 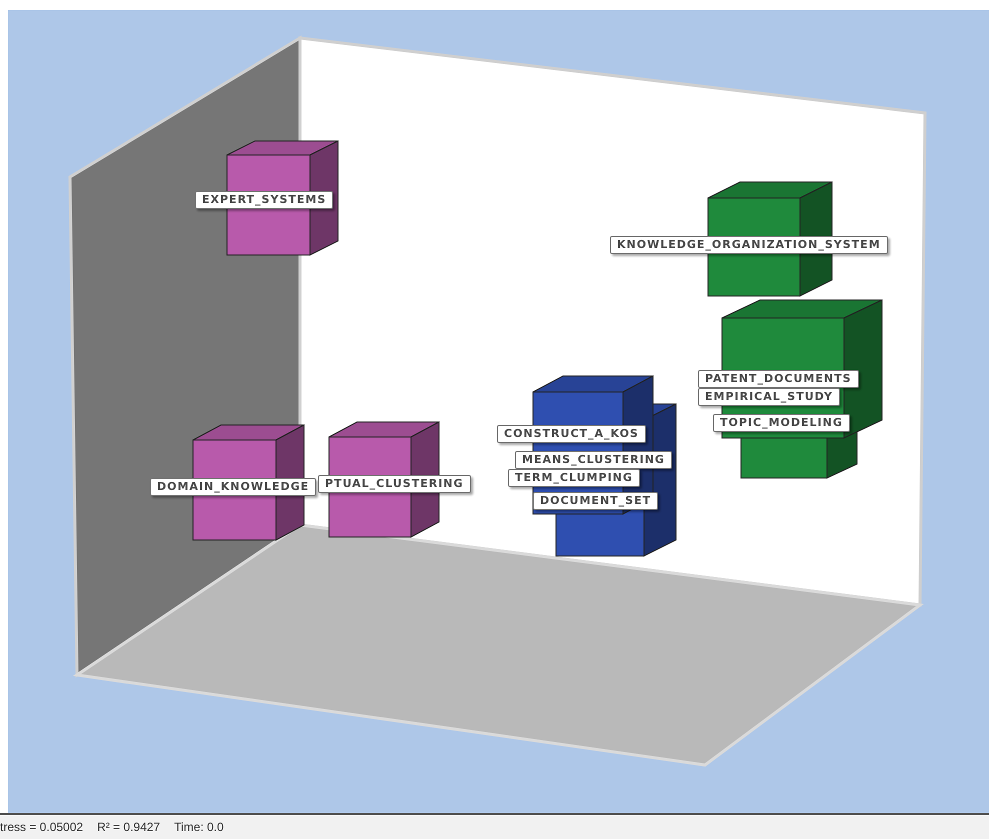 I want to click on node-label: EMPIRICAL_STUDY, so click(x=769, y=397).